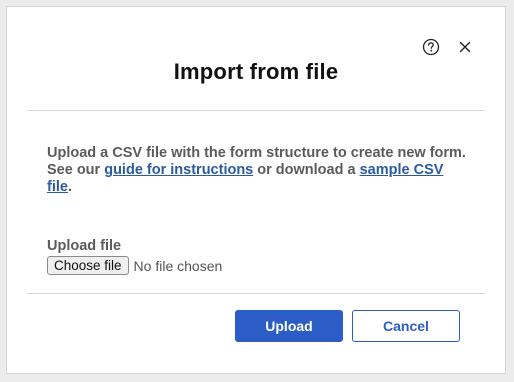 This screenshot has height=382, width=514. I want to click on header-divider, so click(256, 110).